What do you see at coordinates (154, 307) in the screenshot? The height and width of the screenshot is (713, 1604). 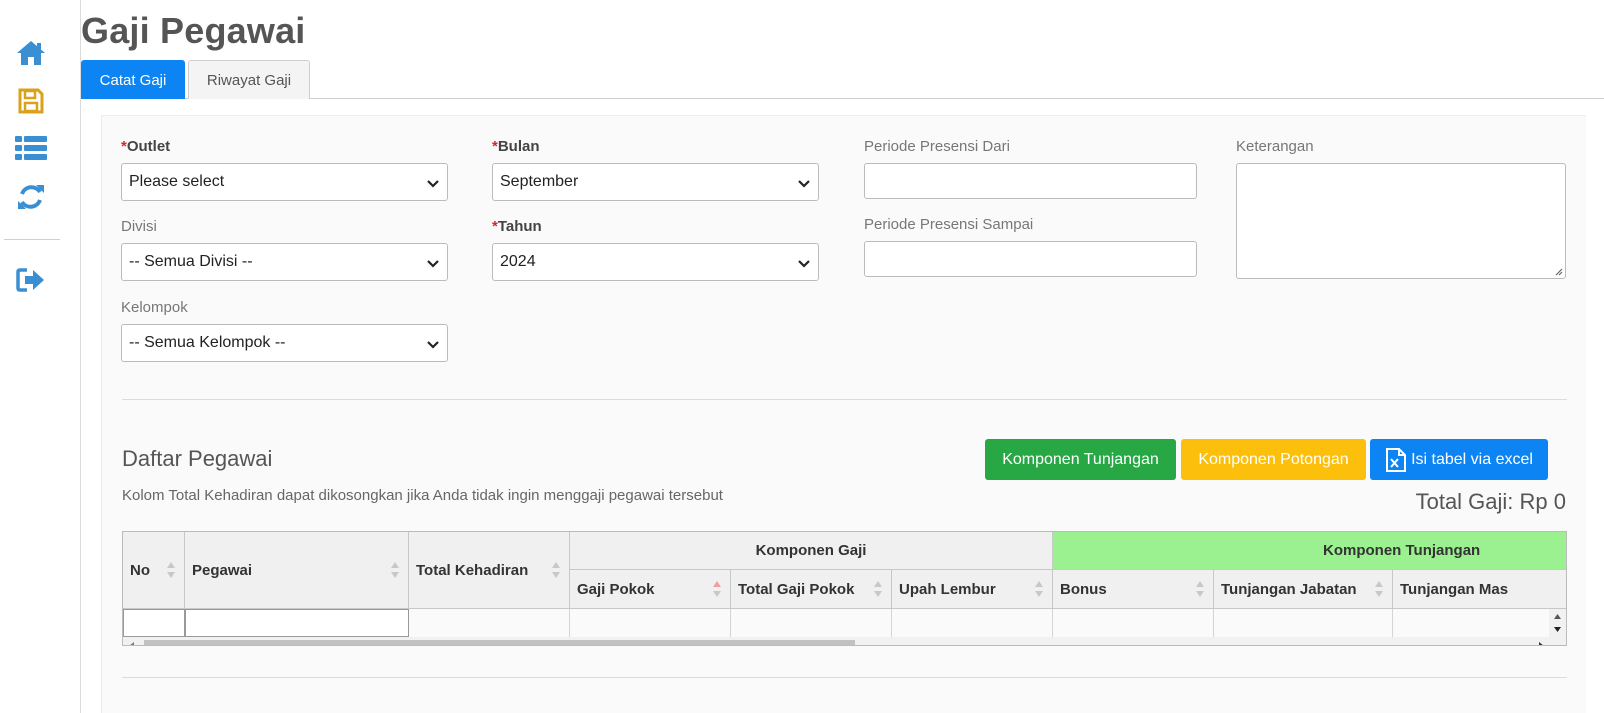 I see `kelompok-label: Kelompok` at bounding box center [154, 307].